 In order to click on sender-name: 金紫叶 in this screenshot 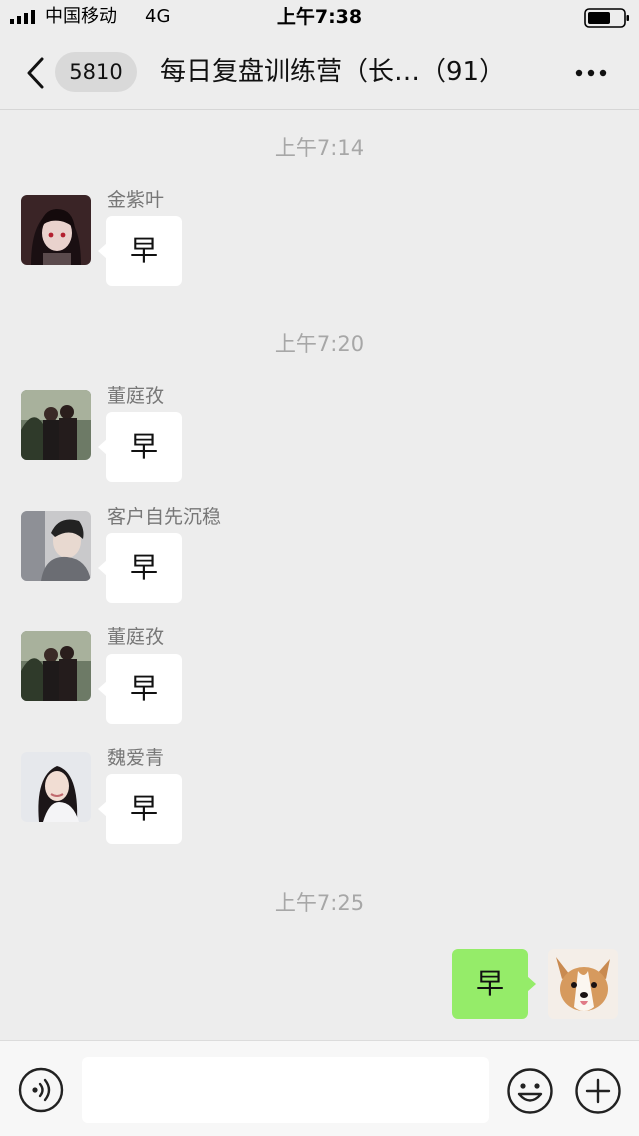, I will do `click(136, 200)`.